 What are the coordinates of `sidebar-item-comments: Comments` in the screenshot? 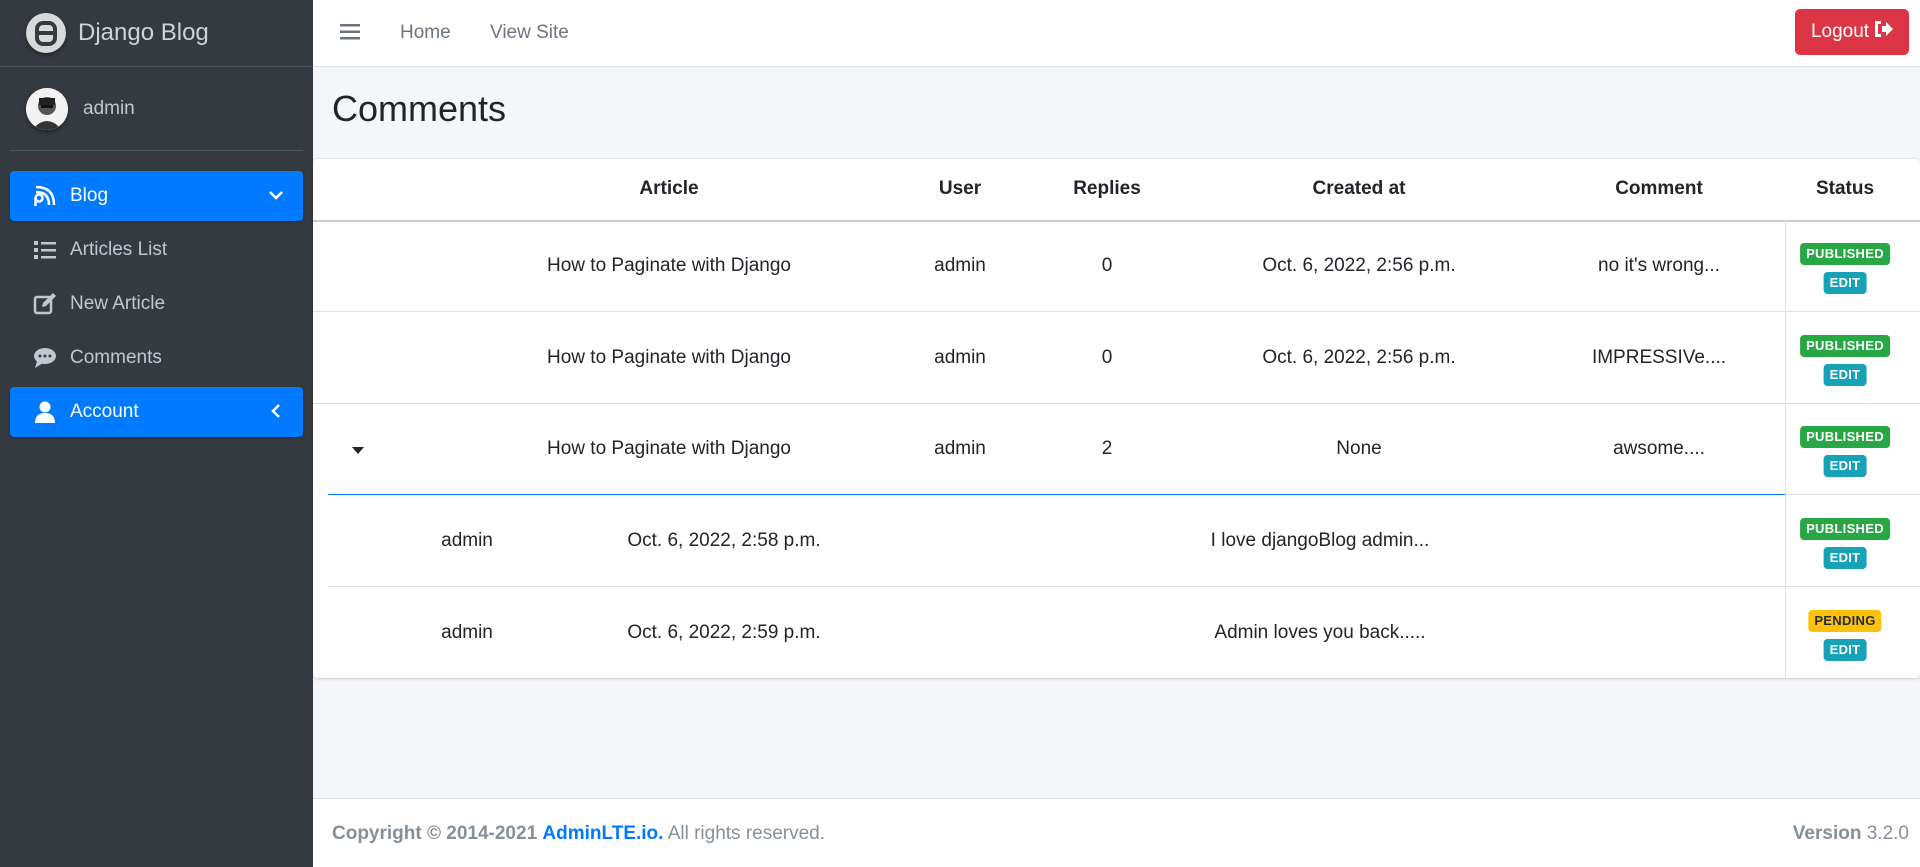 It's located at (156, 358).